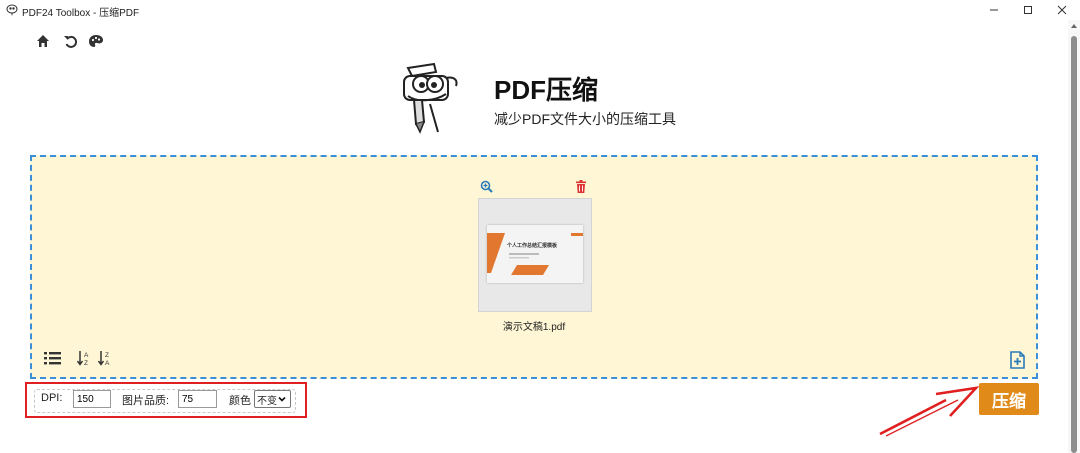 The width and height of the screenshot is (1080, 453). Describe the element at coordinates (197, 399) in the screenshot. I see `image-quality-input` at that location.